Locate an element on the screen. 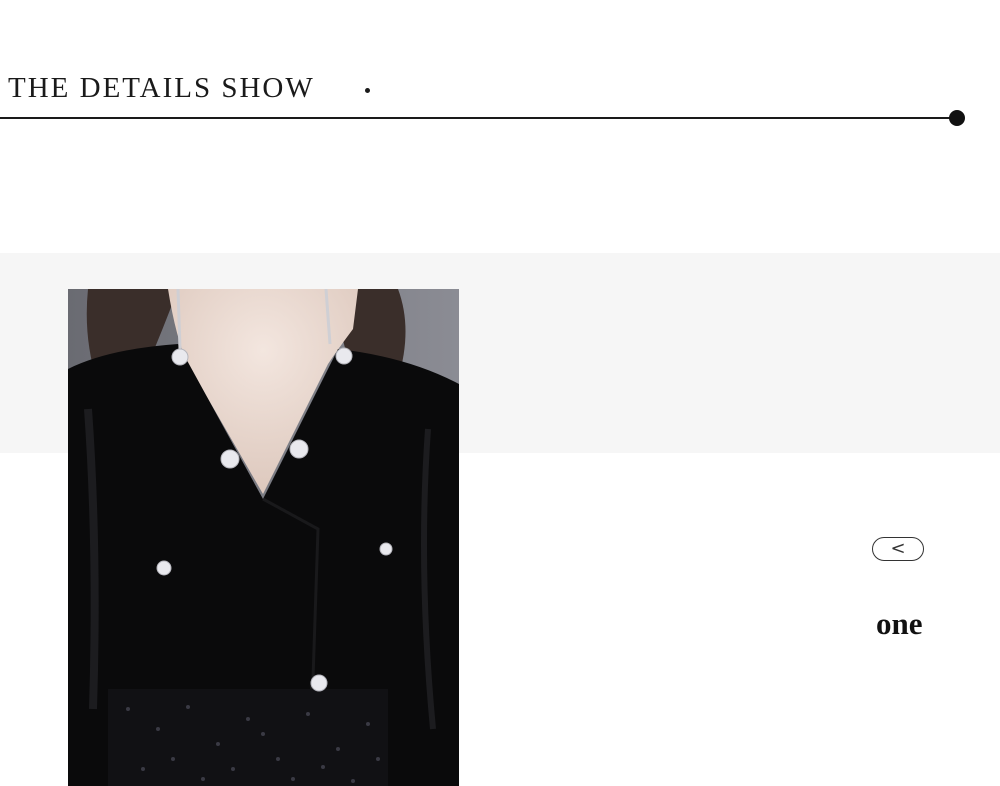 The image size is (1000, 786). divider-line is located at coordinates (477, 118).